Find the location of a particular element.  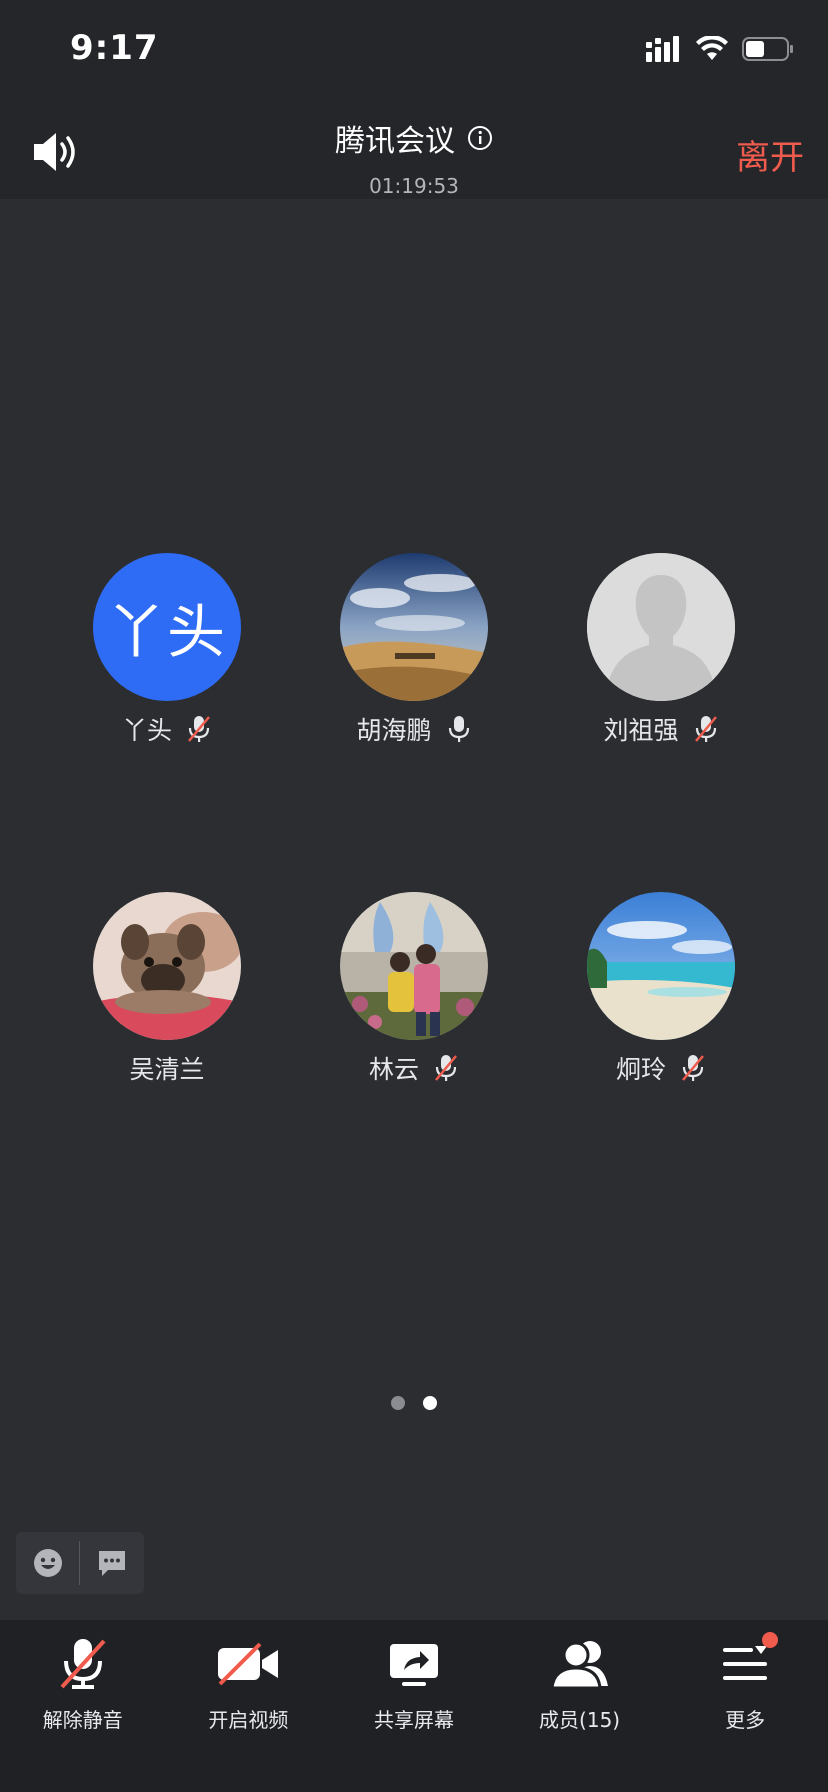

share-screen-button: 共享屏幕 is located at coordinates (414, 1706).